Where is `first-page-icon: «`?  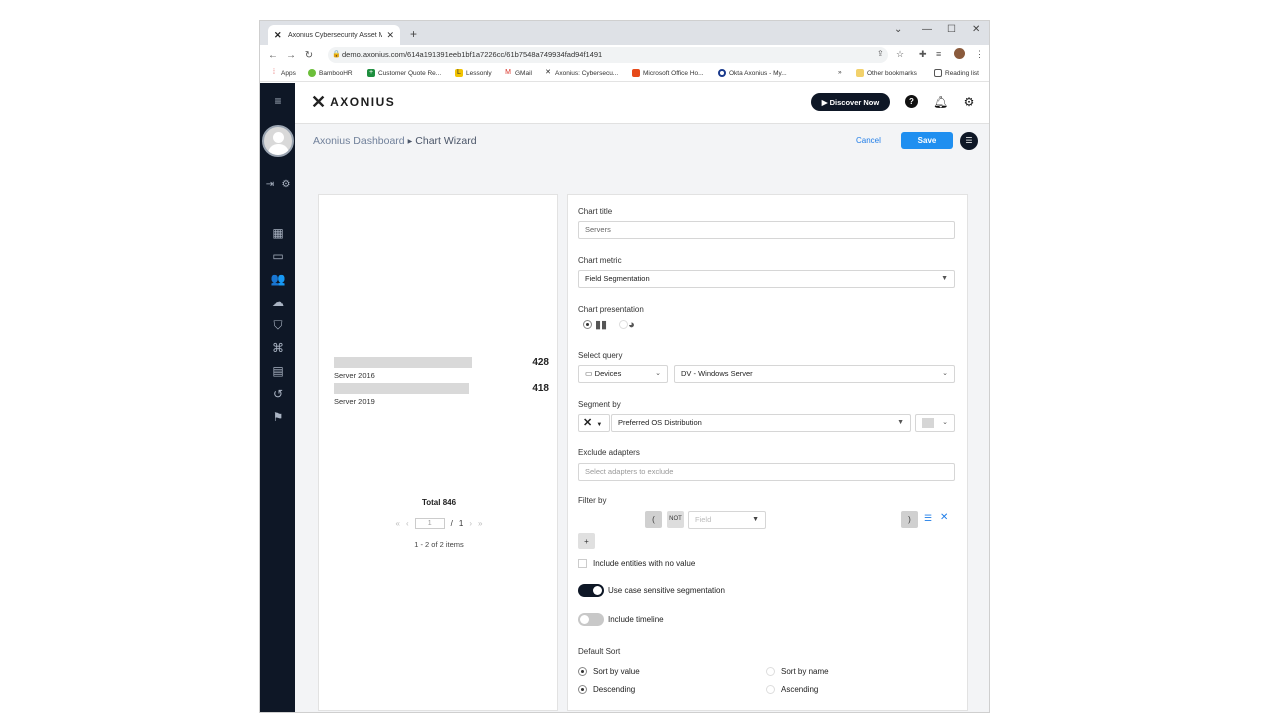
first-page-icon: « is located at coordinates (398, 523).